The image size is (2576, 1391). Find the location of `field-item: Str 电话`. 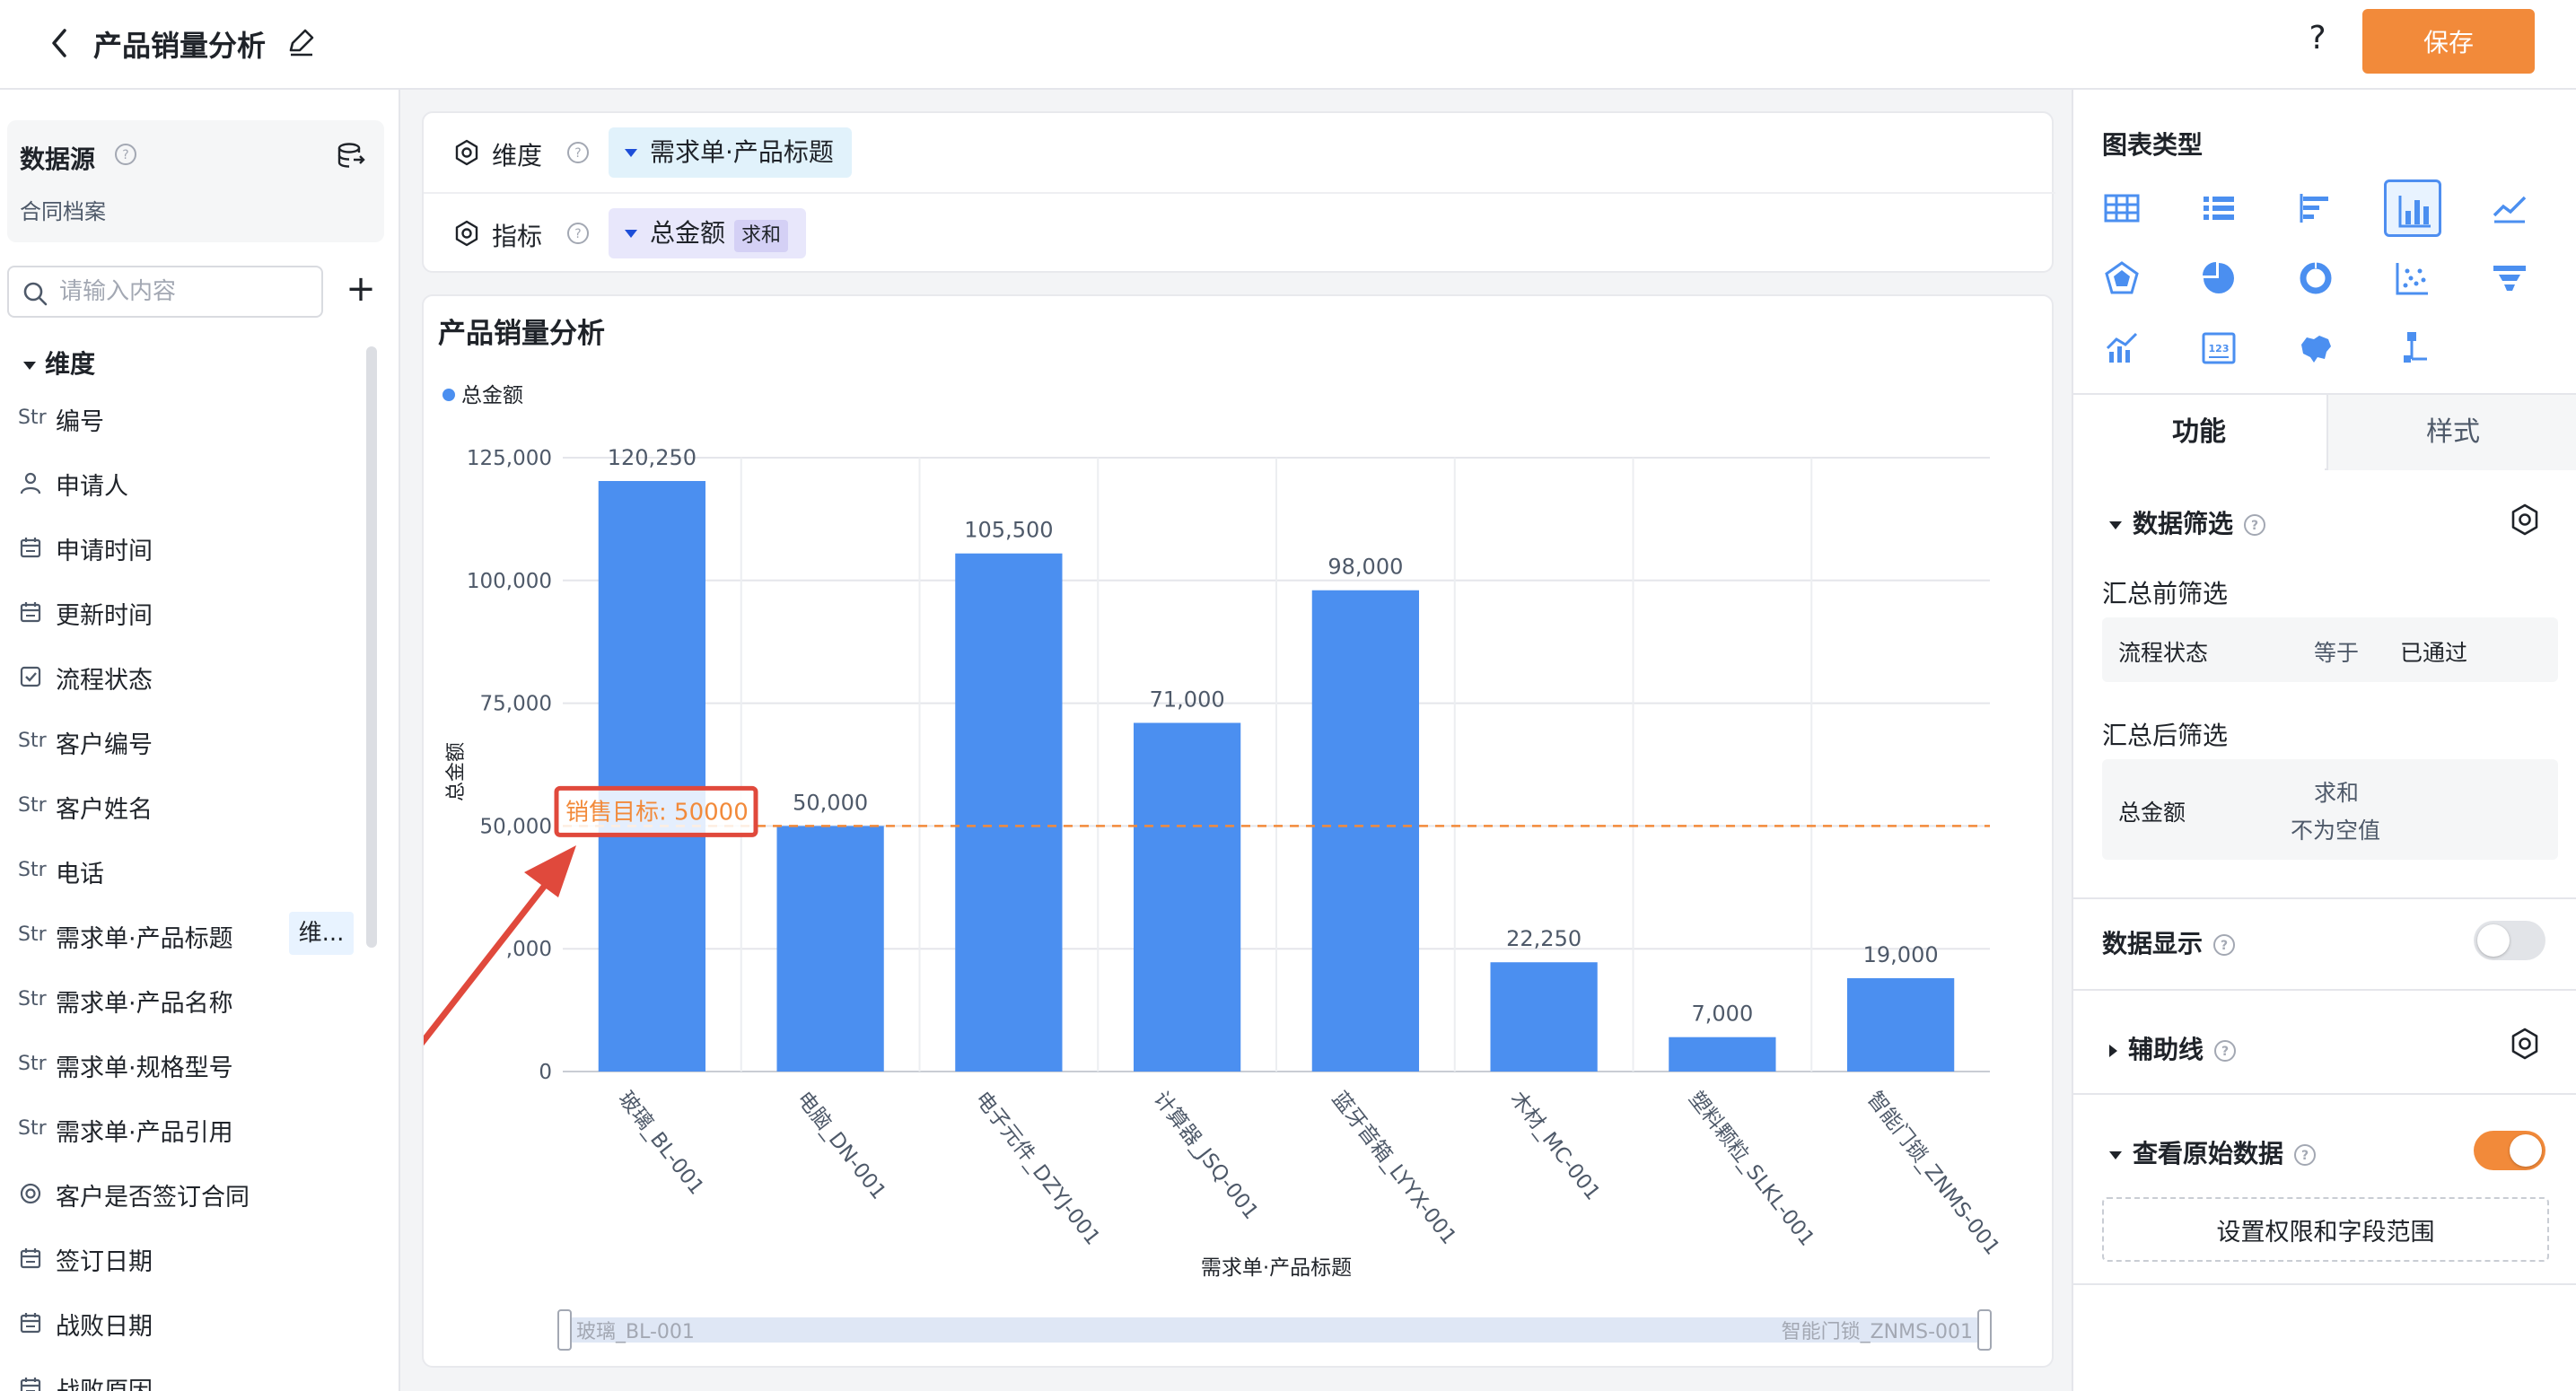

field-item: Str 电话 is located at coordinates (188, 870).